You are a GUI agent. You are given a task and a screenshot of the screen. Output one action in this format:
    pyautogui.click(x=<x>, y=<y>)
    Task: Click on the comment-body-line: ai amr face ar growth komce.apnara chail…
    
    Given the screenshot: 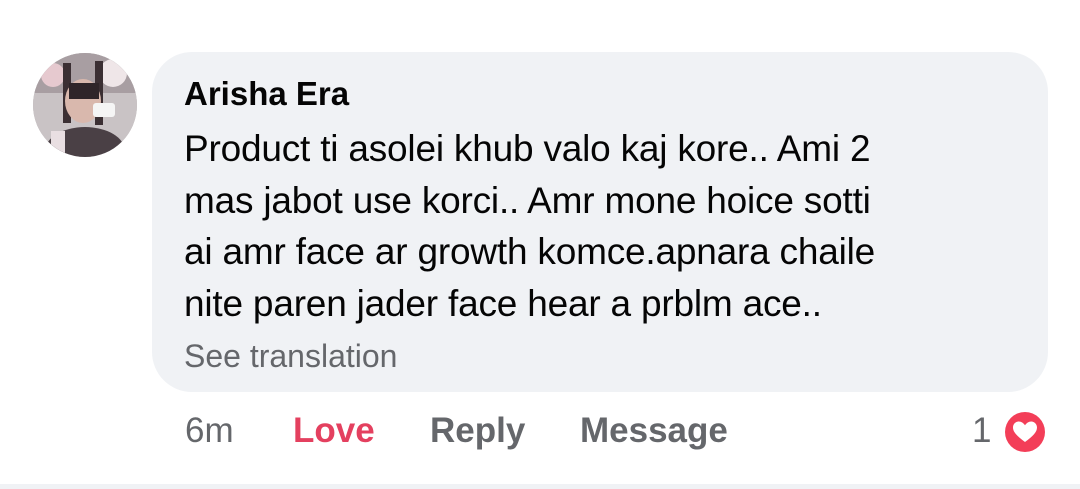 What is the action you would take?
    pyautogui.click(x=530, y=251)
    